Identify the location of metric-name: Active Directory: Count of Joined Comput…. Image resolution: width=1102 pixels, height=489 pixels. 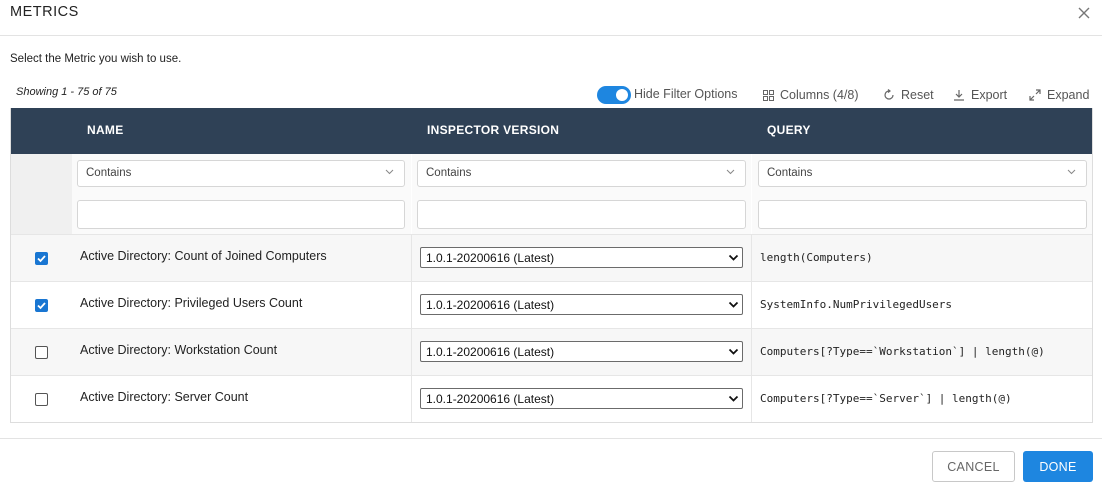
(203, 256).